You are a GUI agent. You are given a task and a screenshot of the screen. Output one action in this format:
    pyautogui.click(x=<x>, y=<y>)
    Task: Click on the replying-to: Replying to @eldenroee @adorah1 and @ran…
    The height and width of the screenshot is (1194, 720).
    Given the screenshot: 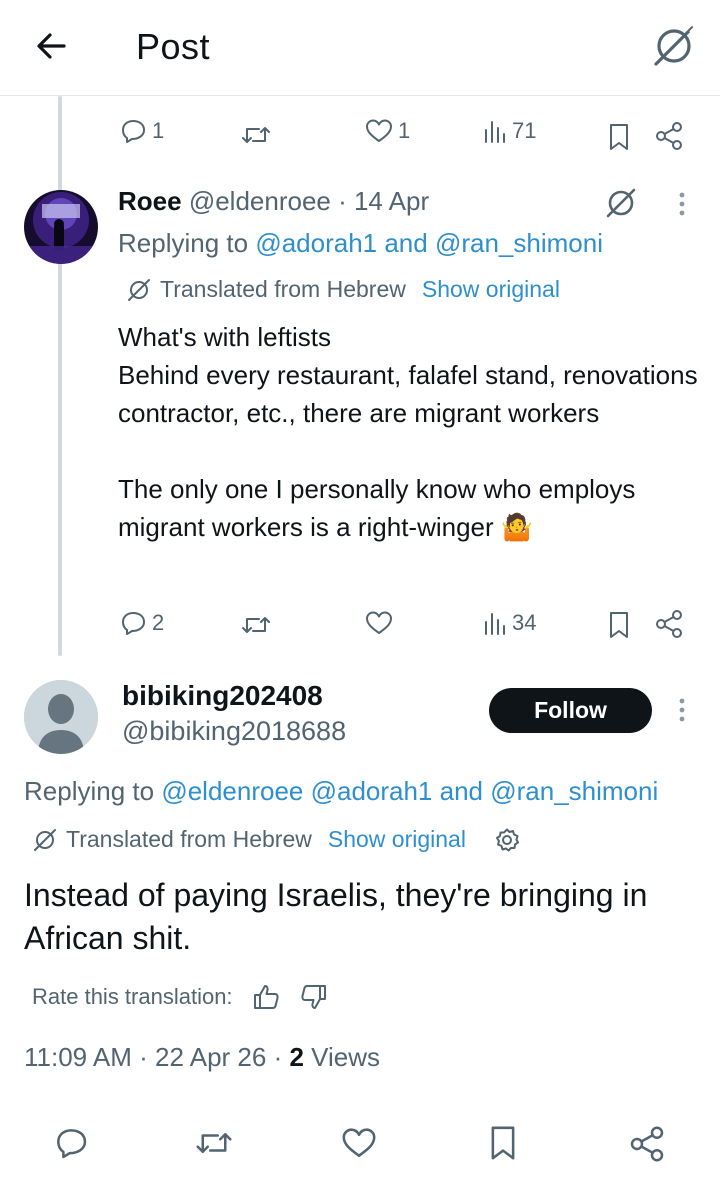 What is the action you would take?
    pyautogui.click(x=341, y=791)
    